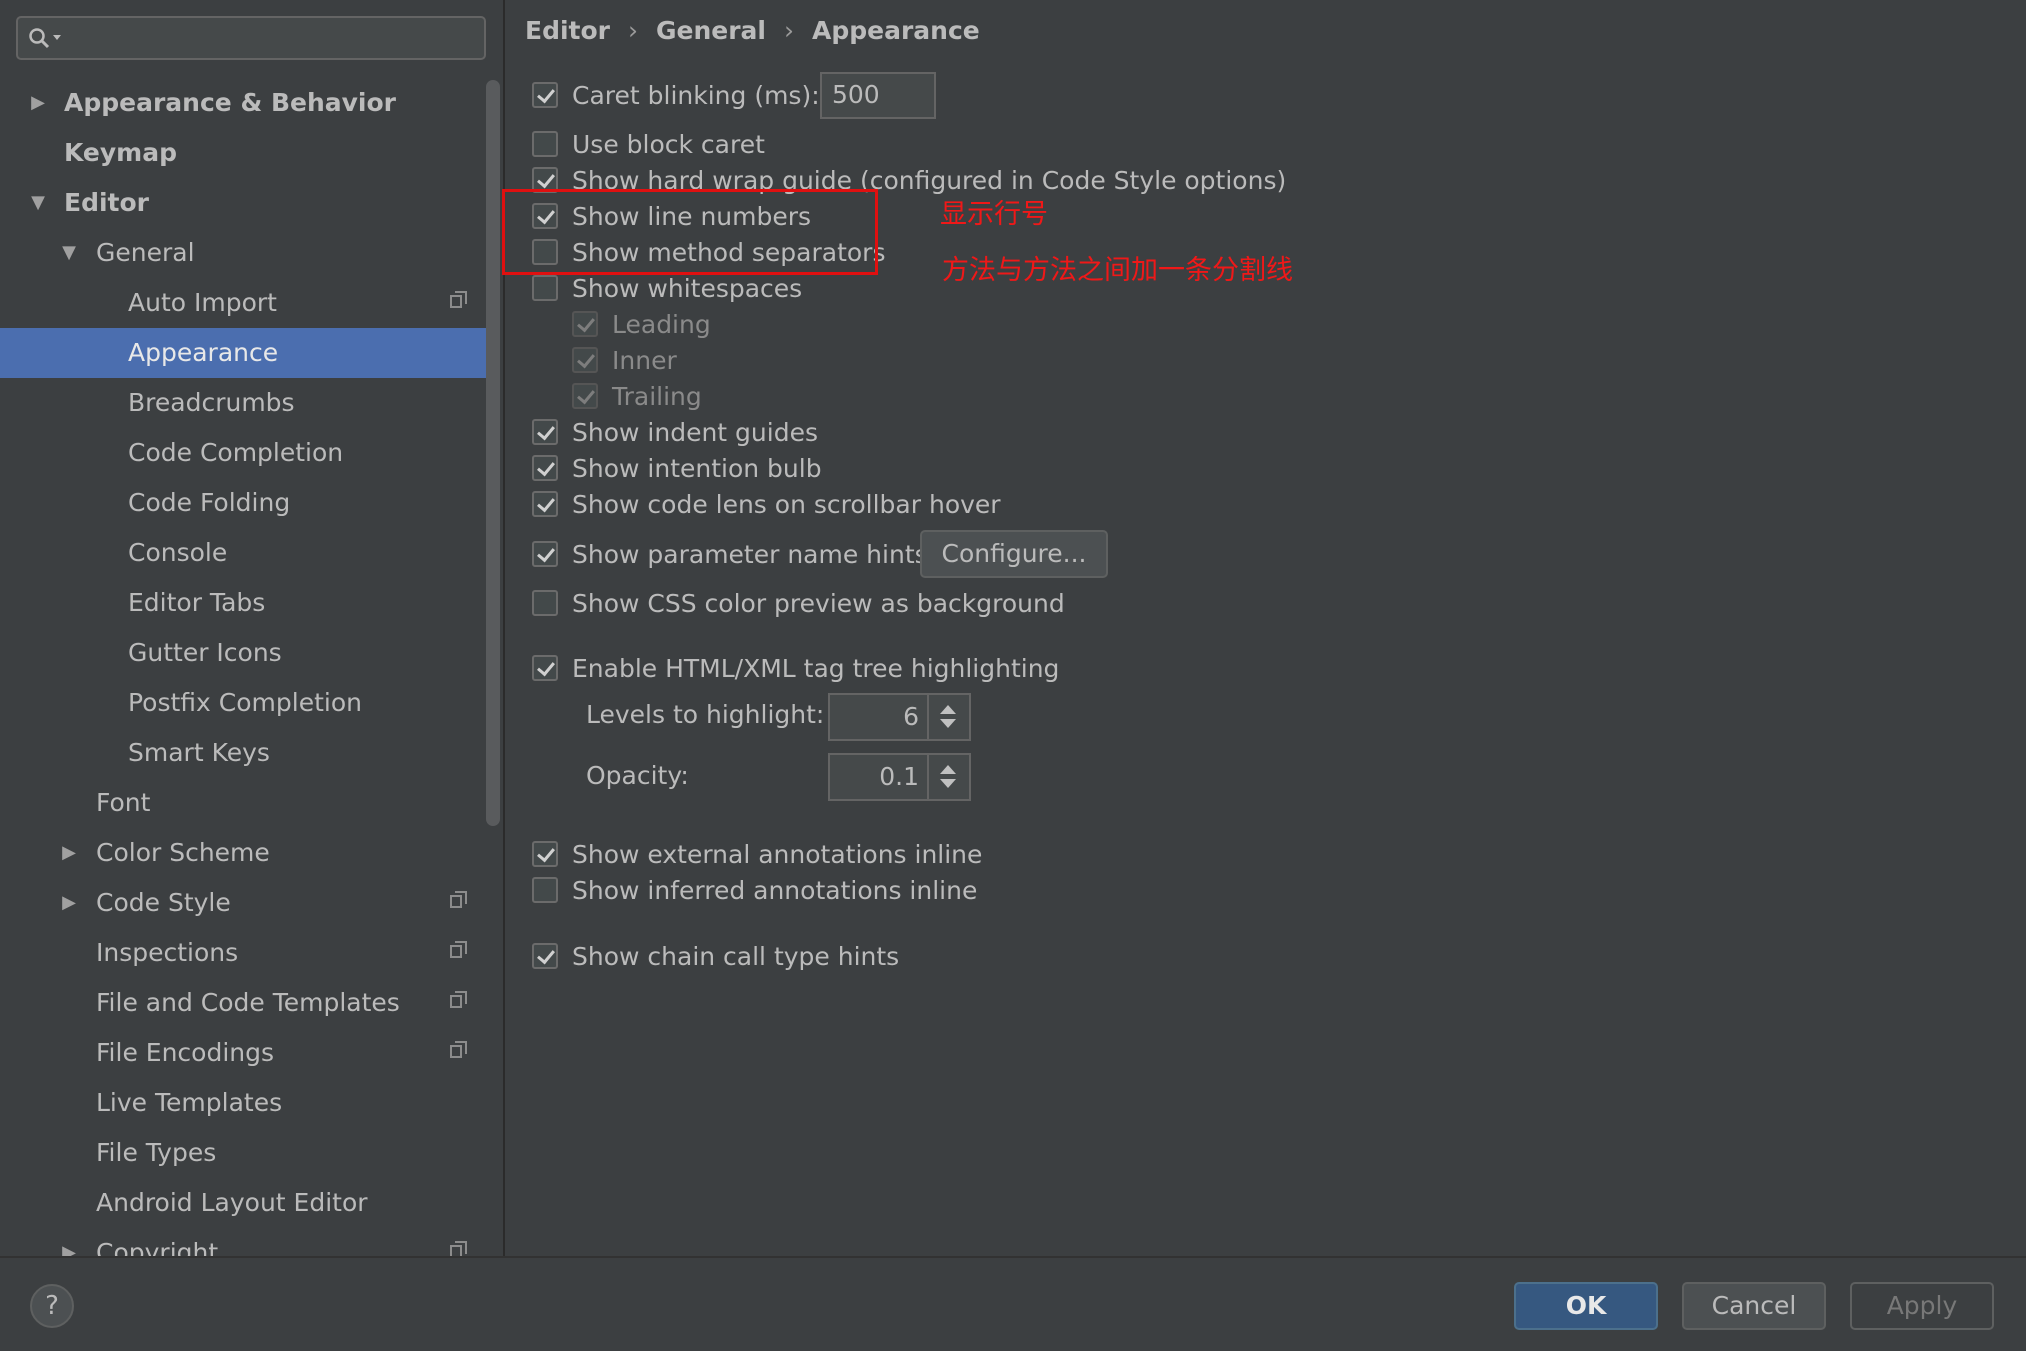 This screenshot has width=2026, height=1351. Describe the element at coordinates (695, 432) in the screenshot. I see `option-label: Show indent guides` at that location.